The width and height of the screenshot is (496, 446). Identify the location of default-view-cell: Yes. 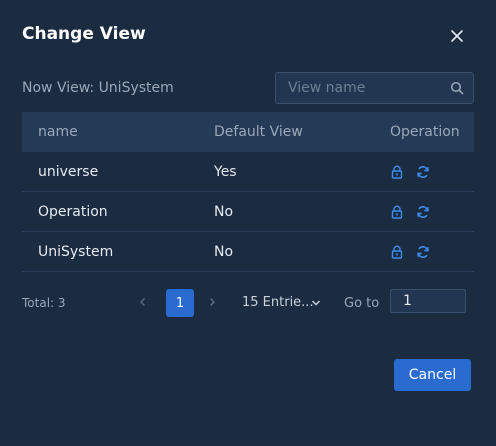
(225, 171).